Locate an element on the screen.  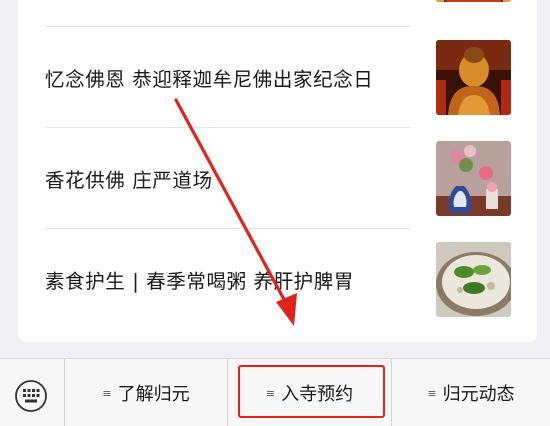
menu-item-news: ≡ 归元动态 is located at coordinates (471, 392).